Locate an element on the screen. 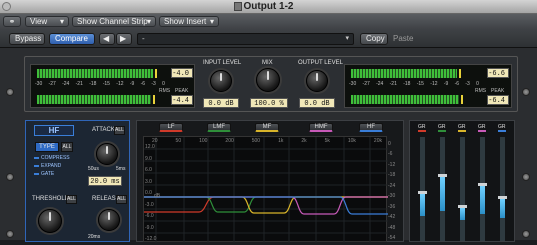 The height and width of the screenshot is (245, 537). gain-reduction-panel: GR GR GR GR GR is located at coordinates (462, 181).